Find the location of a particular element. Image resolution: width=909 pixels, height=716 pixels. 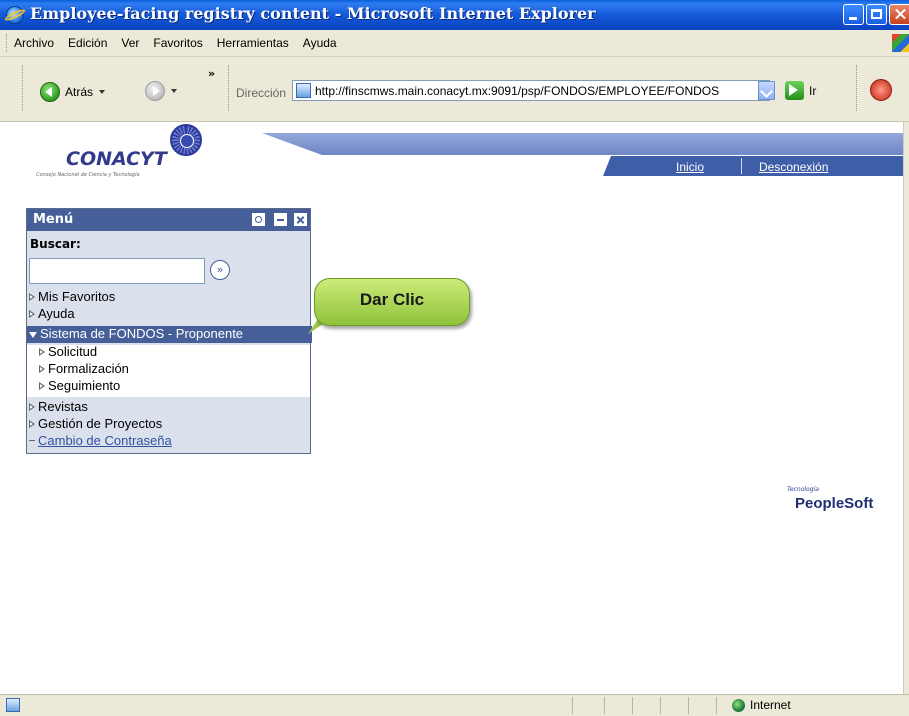

back-button: Atrás is located at coordinates (73, 92).